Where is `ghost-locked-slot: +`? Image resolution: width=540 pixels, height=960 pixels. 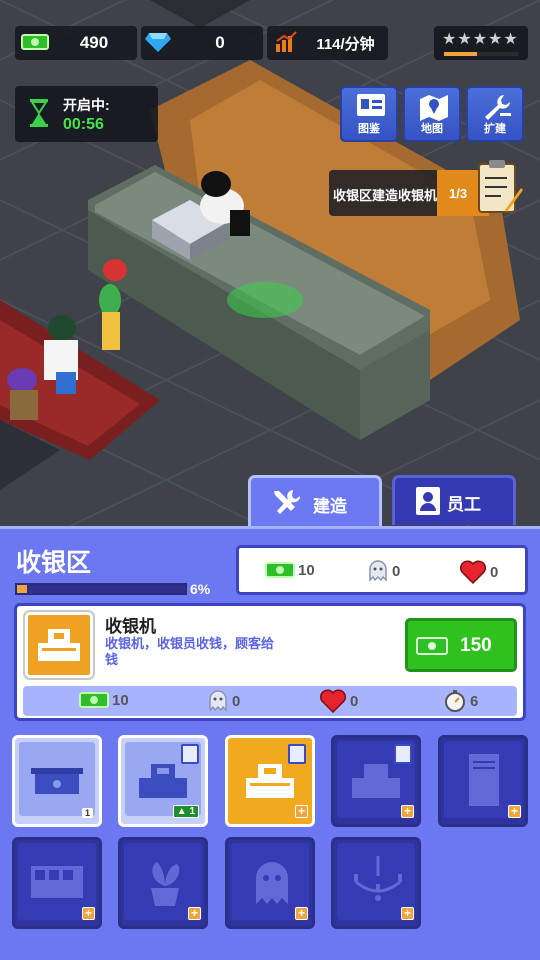
ghost-locked-slot: + is located at coordinates (270, 883).